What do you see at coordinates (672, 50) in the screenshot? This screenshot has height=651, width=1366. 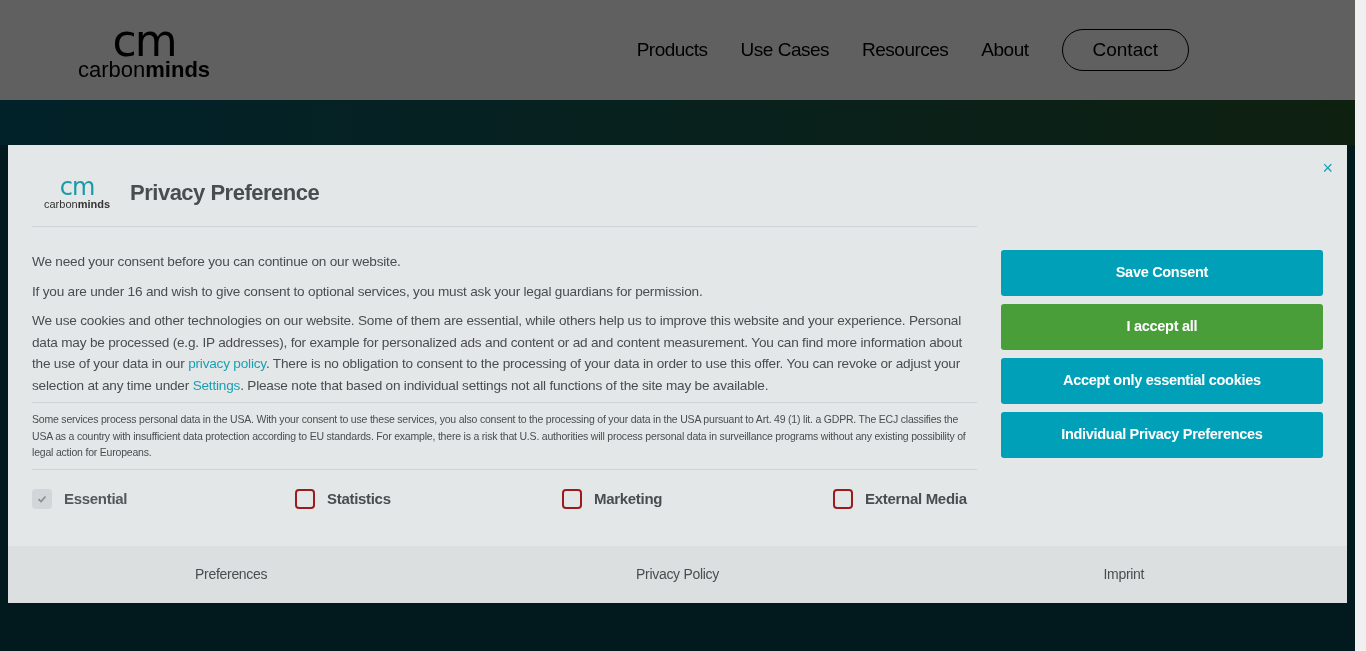 I see `nav-link: Products` at bounding box center [672, 50].